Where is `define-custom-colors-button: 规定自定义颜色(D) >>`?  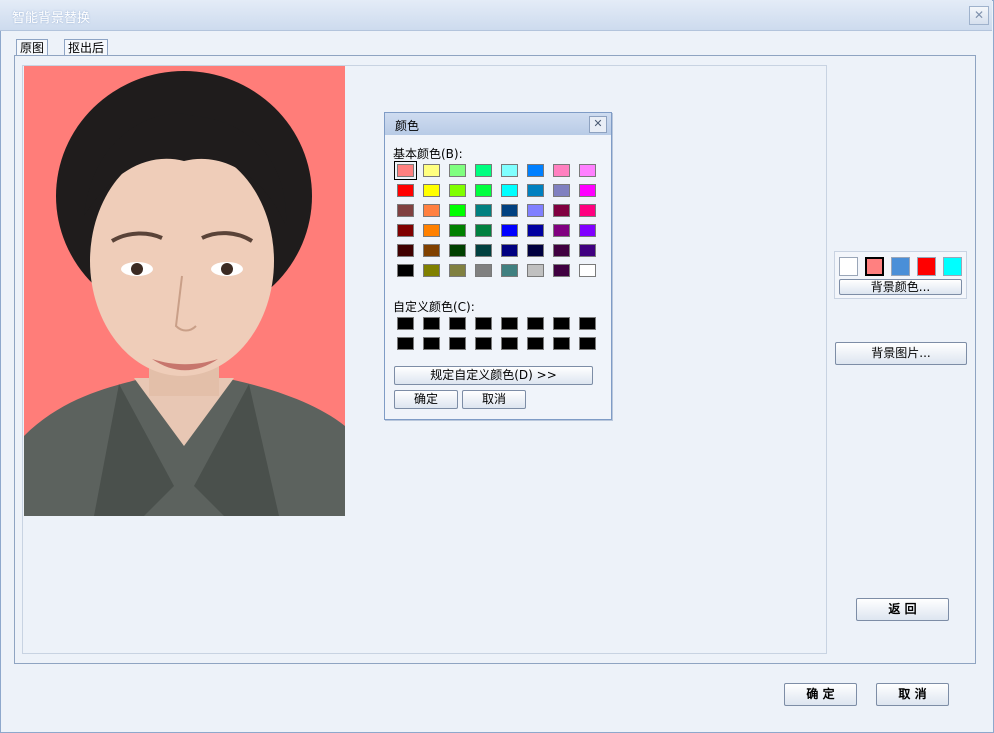 define-custom-colors-button: 规定自定义颜色(D) >> is located at coordinates (493, 375).